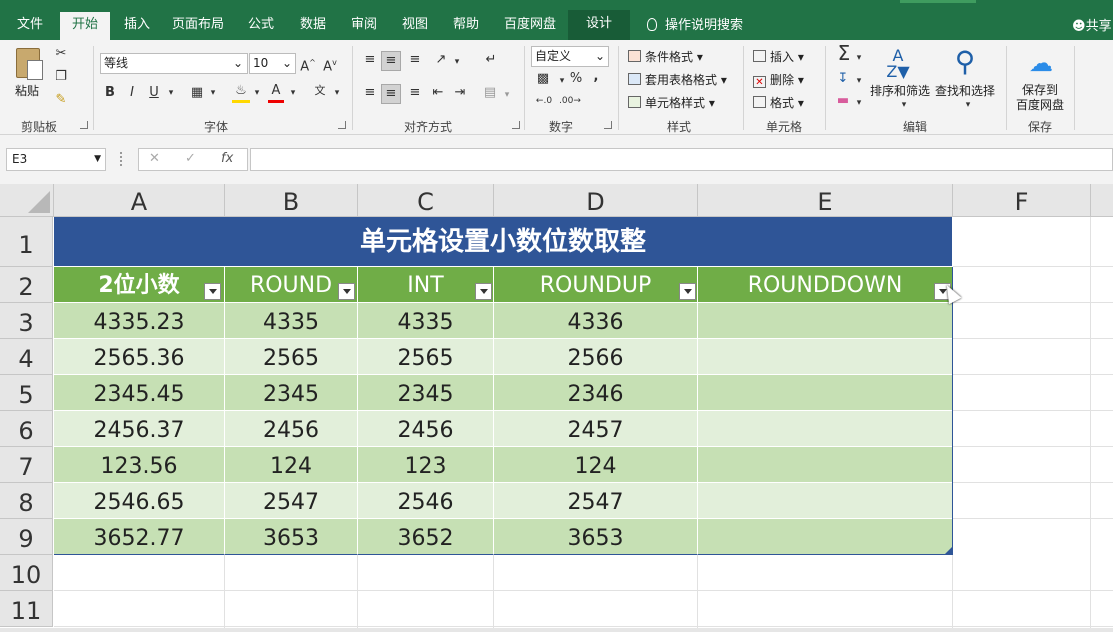 Image resolution: width=1113 pixels, height=632 pixels. What do you see at coordinates (426, 200) in the screenshot?
I see `column-header-c: C` at bounding box center [426, 200].